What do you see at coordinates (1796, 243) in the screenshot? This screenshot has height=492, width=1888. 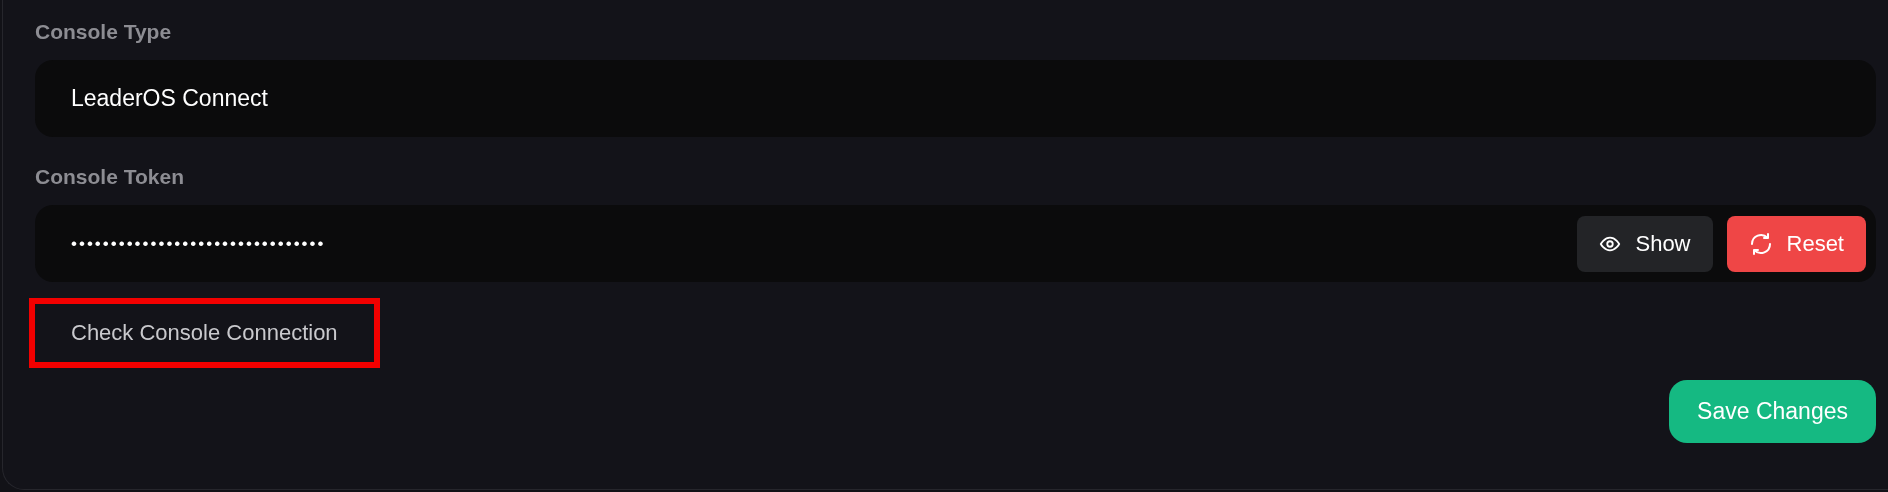 I see `reset-button: Reset` at bounding box center [1796, 243].